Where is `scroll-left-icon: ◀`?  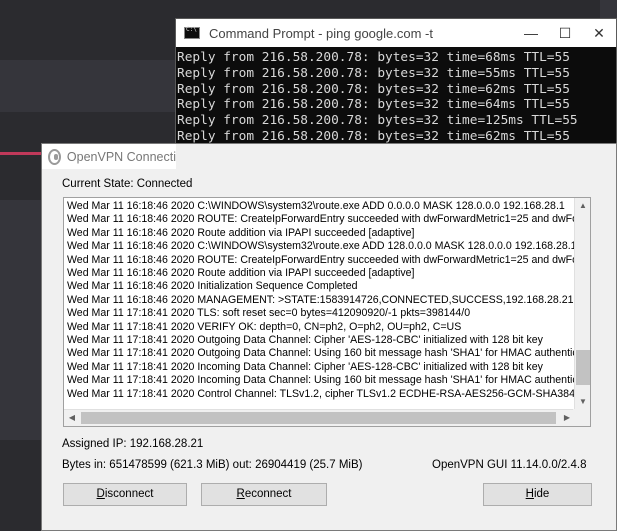 scroll-left-icon: ◀ is located at coordinates (72, 418).